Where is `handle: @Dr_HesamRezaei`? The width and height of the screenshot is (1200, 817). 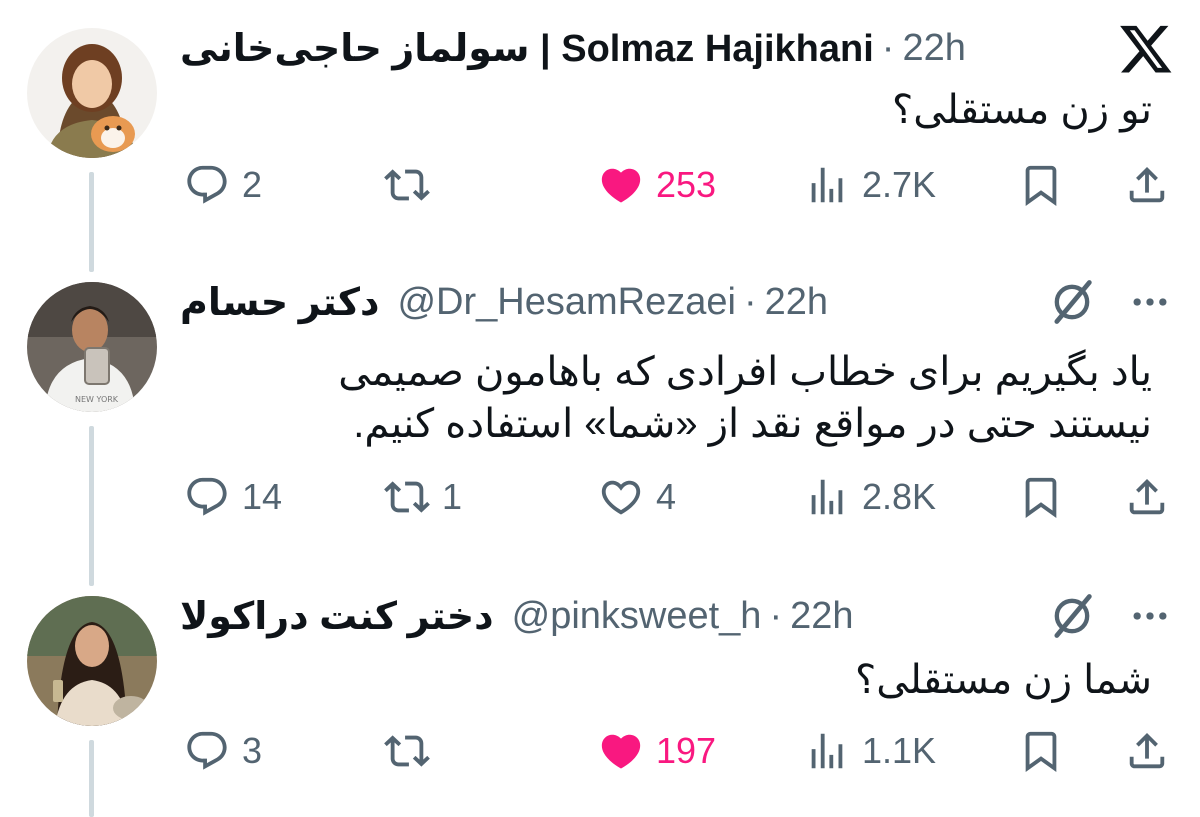
handle: @Dr_HesamRezaei is located at coordinates (566, 302).